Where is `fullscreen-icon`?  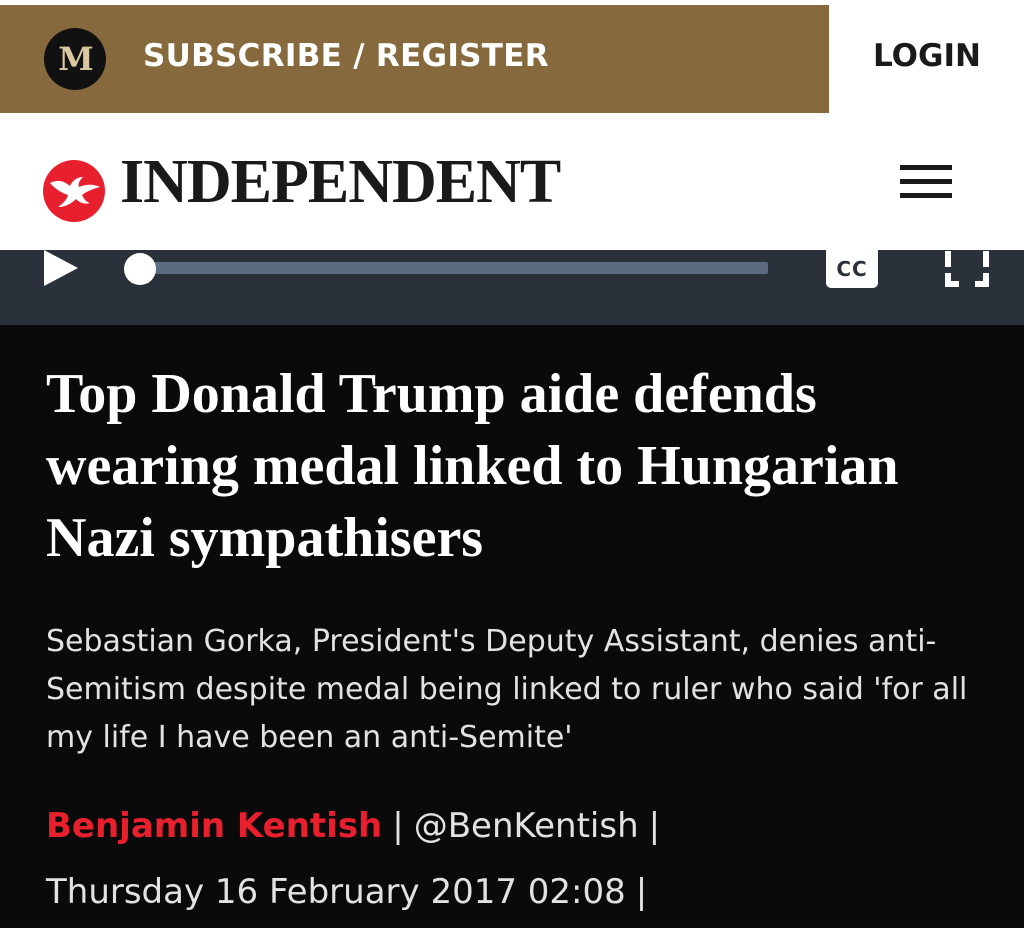 fullscreen-icon is located at coordinates (967, 269).